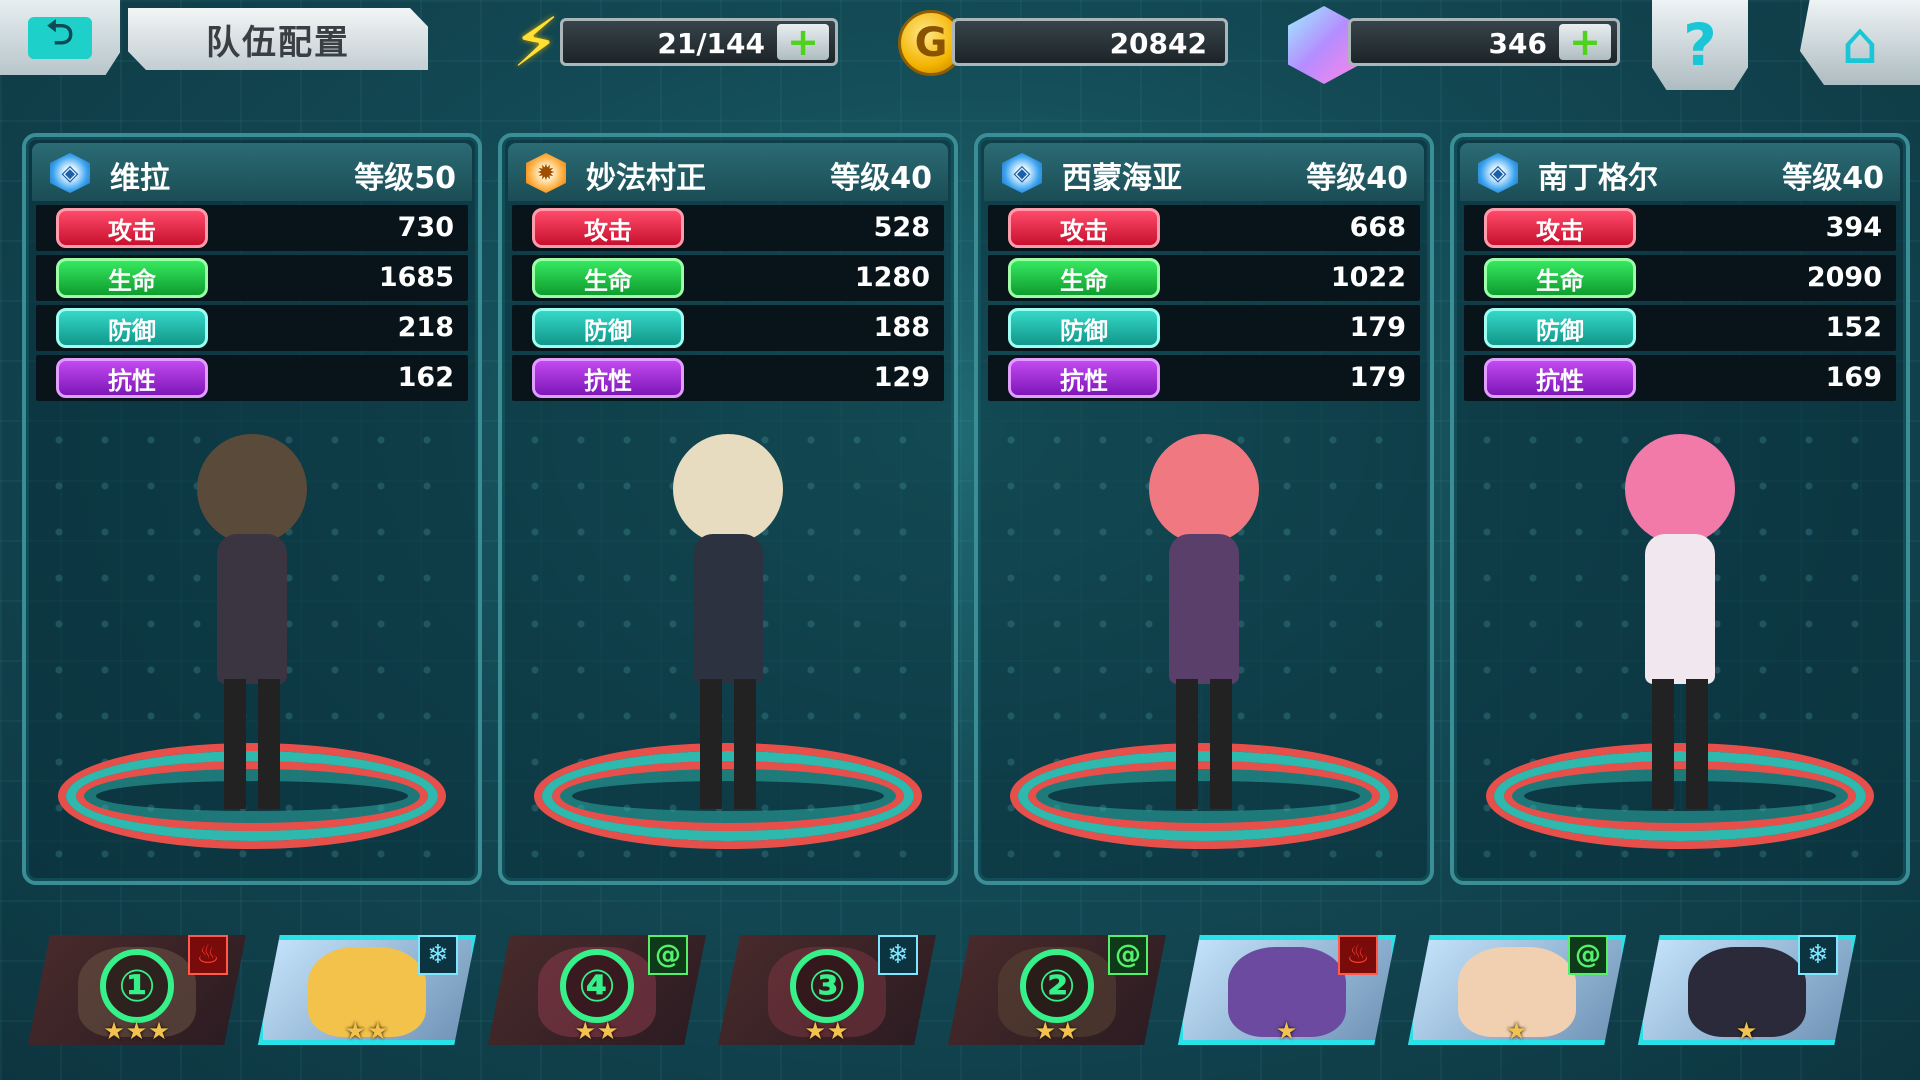 The height and width of the screenshot is (1080, 1920). Describe the element at coordinates (597, 990) in the screenshot. I see `roster-slot: ④ @ ★★` at that location.